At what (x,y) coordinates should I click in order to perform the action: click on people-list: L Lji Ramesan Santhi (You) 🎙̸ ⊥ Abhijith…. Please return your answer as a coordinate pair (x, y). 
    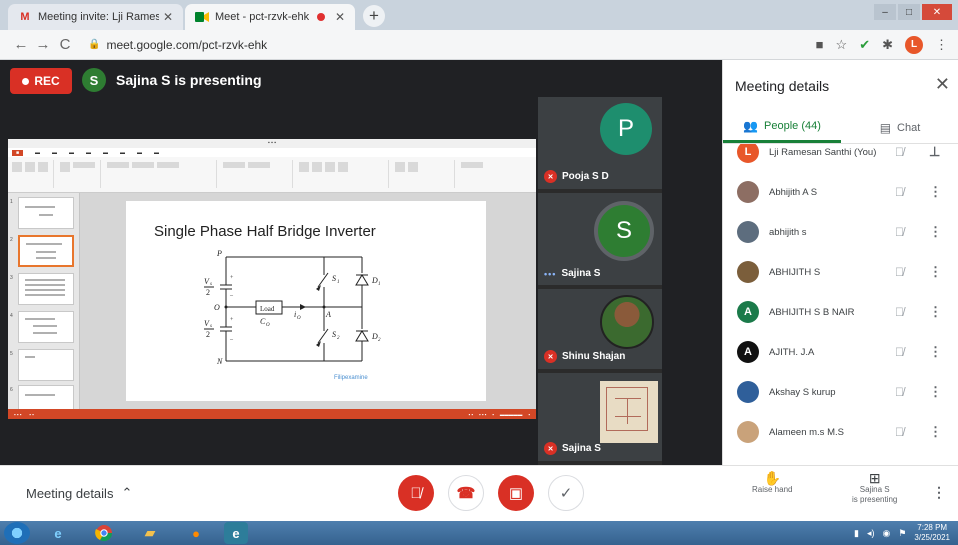
    Looking at the image, I should click on (840, 304).